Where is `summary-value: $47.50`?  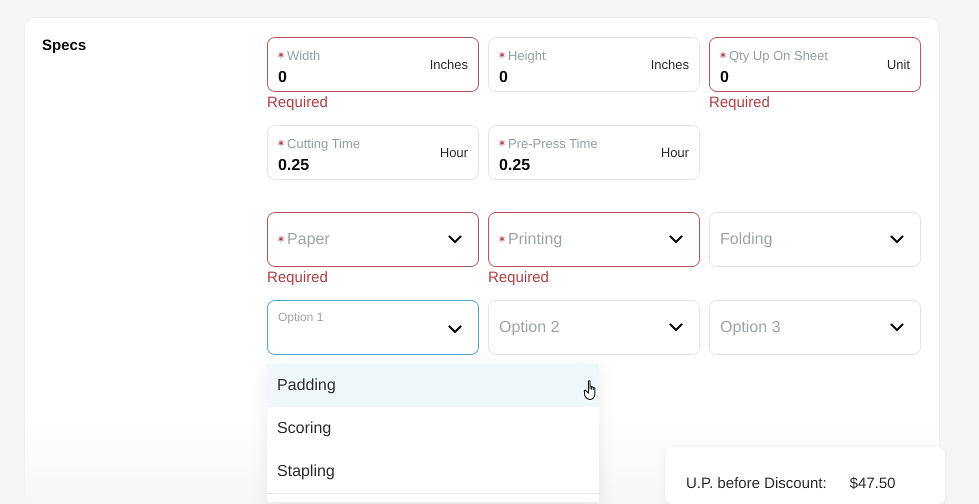
summary-value: $47.50 is located at coordinates (873, 484).